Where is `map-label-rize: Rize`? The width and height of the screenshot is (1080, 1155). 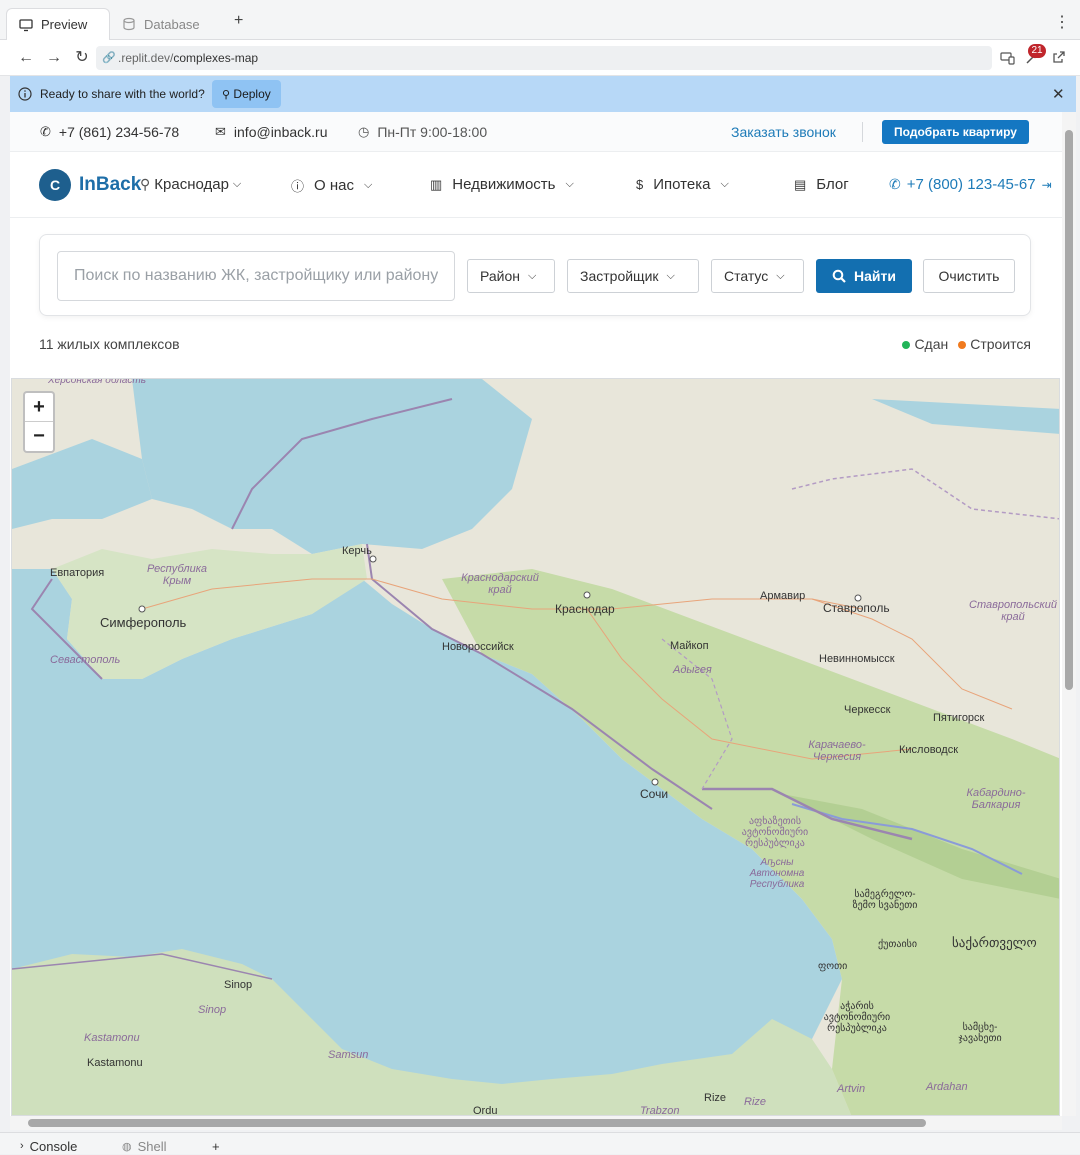 map-label-rize: Rize is located at coordinates (755, 1102).